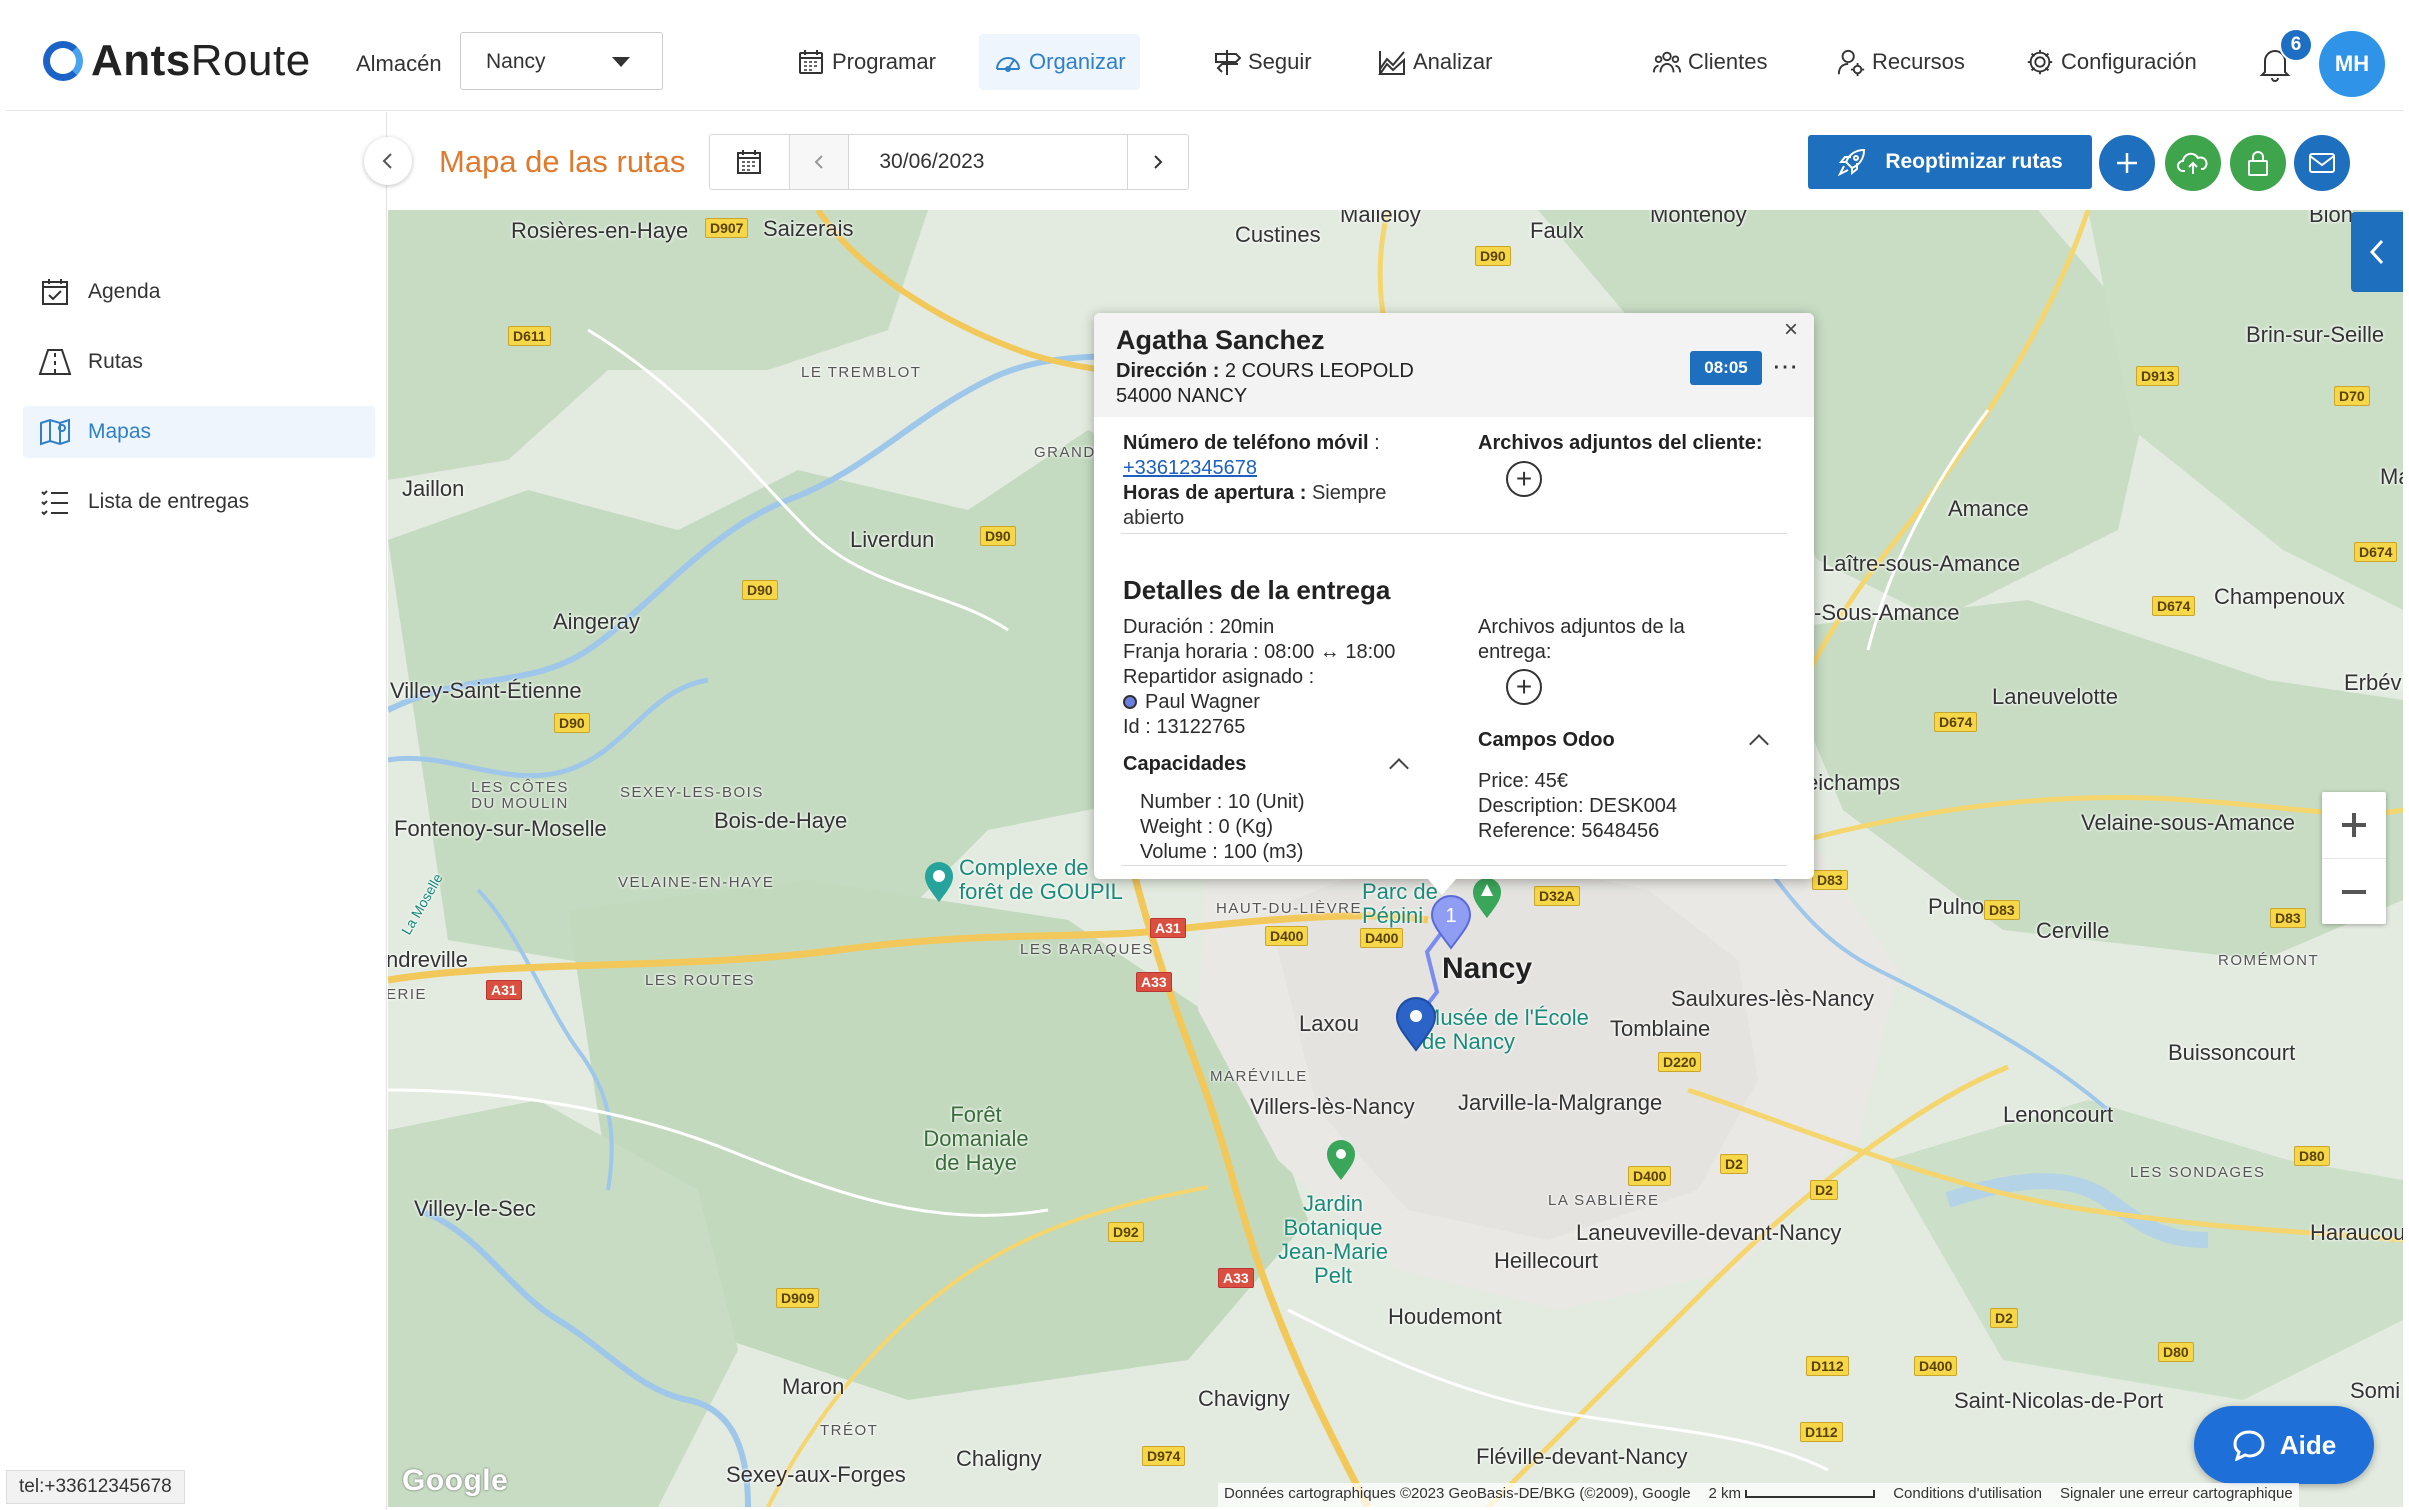 The image size is (2409, 1510). I want to click on add-client-file-icon: +, so click(1524, 479).